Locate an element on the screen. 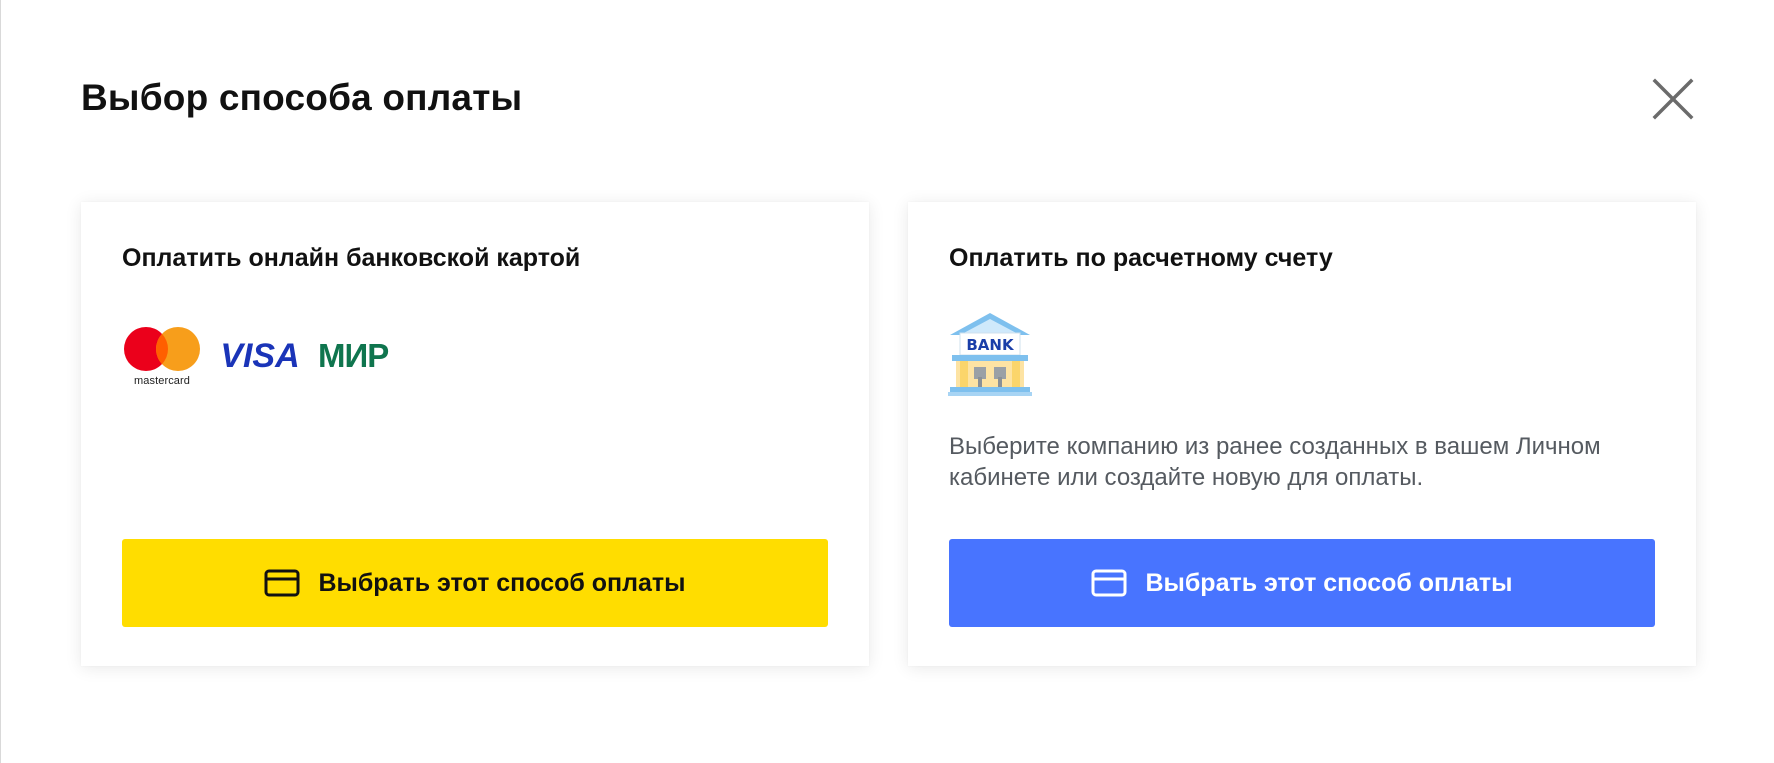 The image size is (1774, 763). svg-text: BANK is located at coordinates (990, 345).